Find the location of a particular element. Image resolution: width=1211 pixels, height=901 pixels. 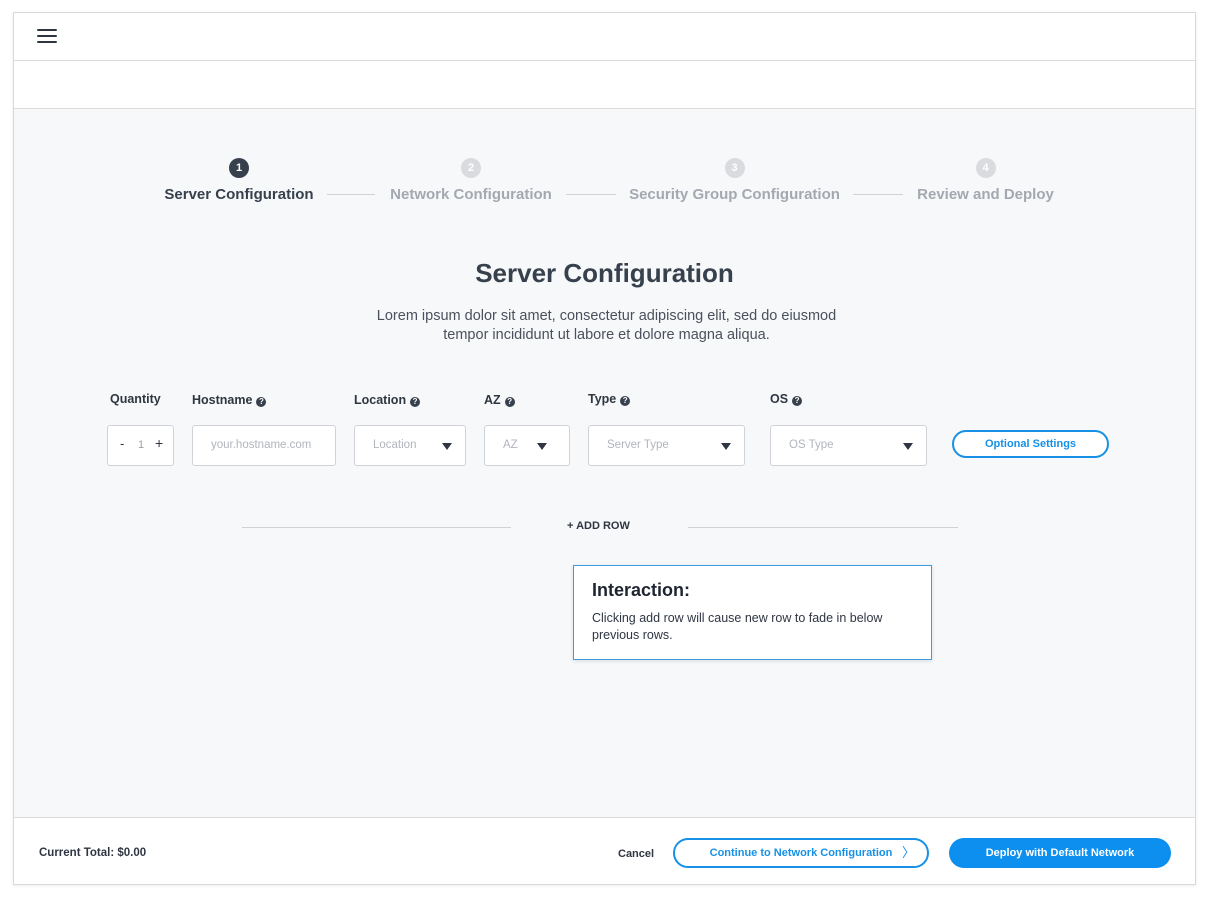

optional-settings-button: Optional Settings is located at coordinates (1030, 444).